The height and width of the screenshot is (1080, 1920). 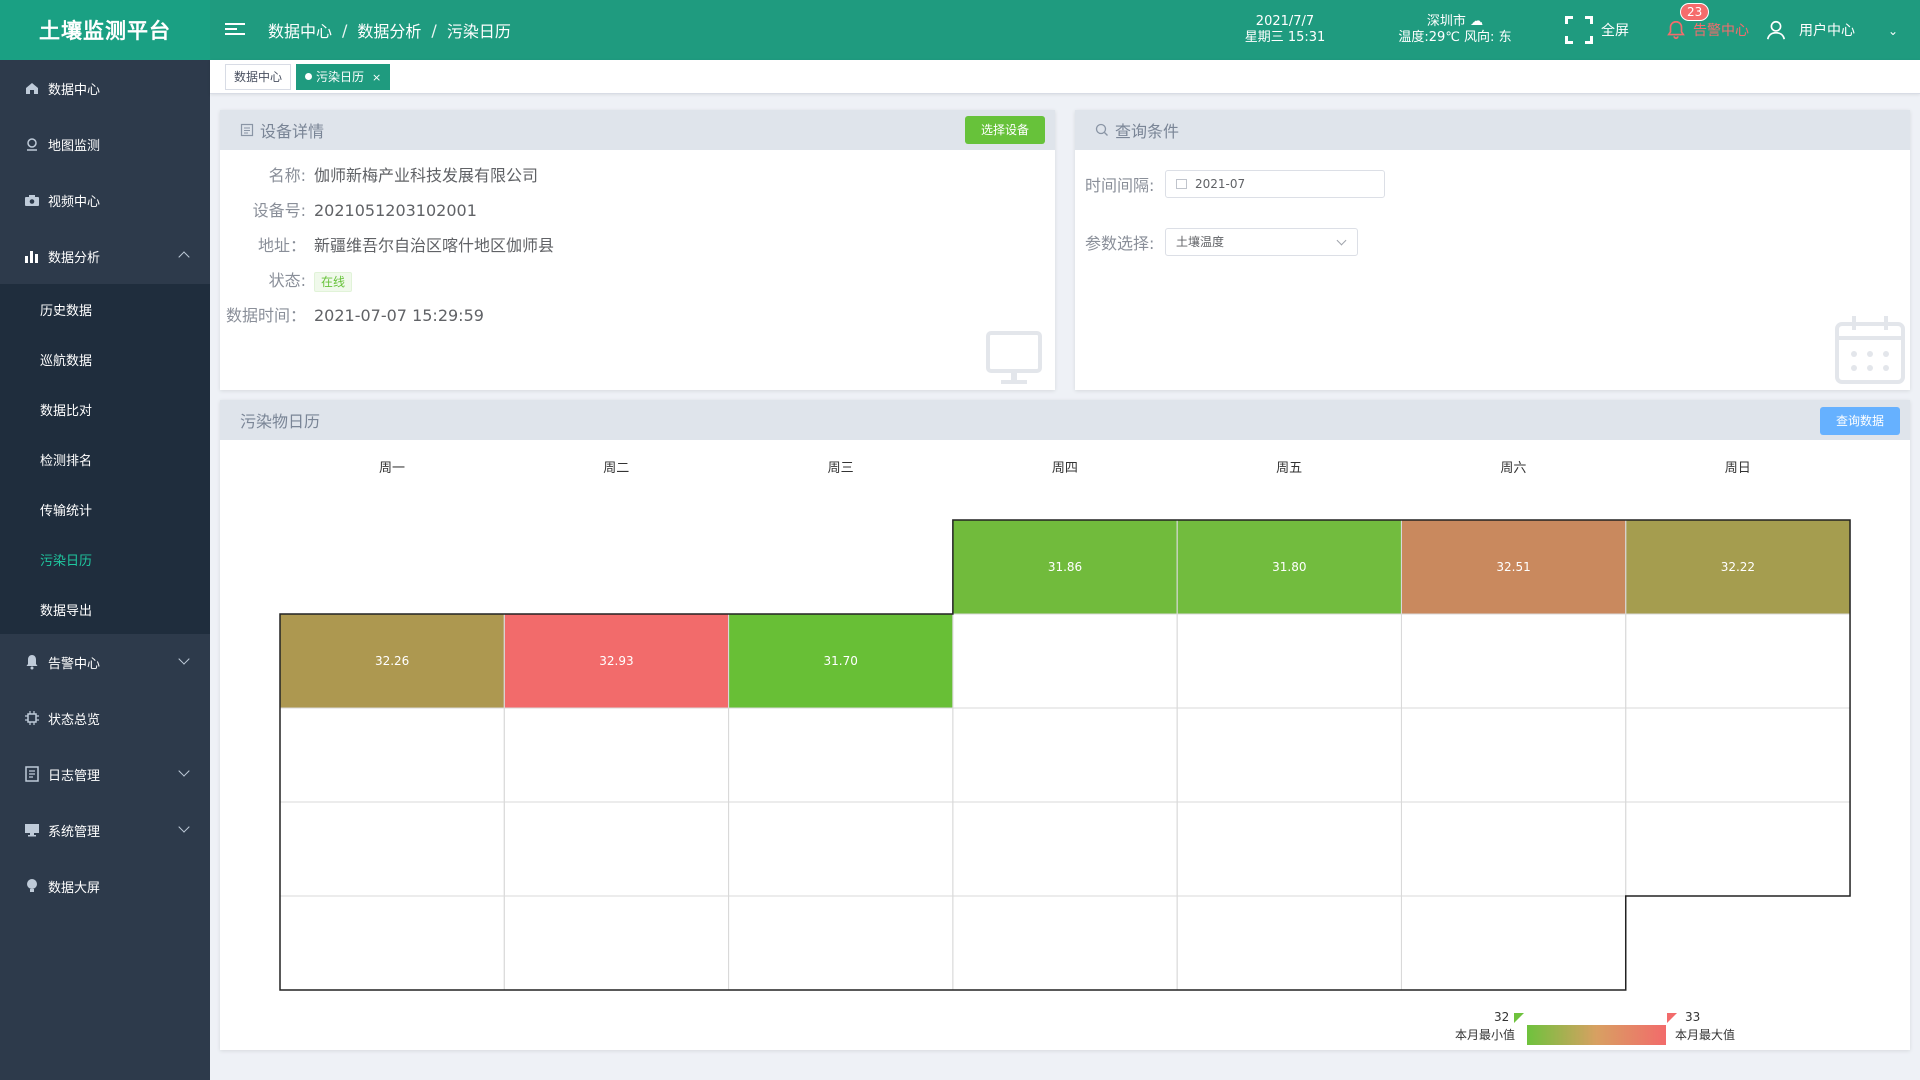 I want to click on sidebar-item-log-management: 日志管理, so click(x=105, y=774).